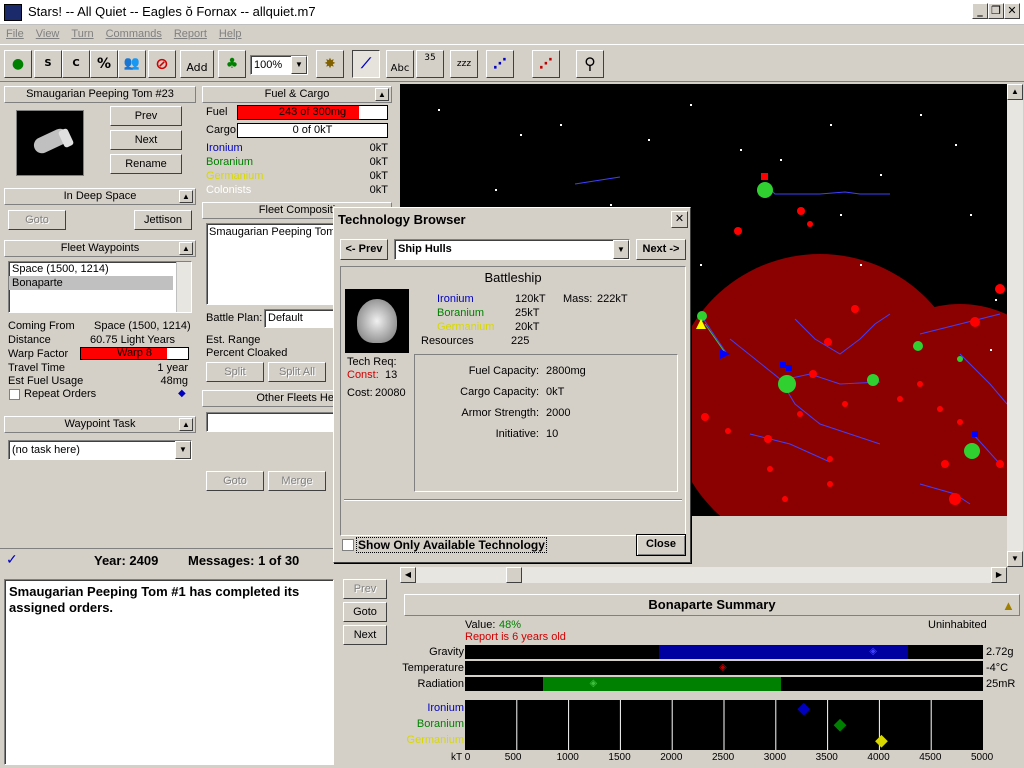 The height and width of the screenshot is (768, 1024). What do you see at coordinates (980, 11) in the screenshot?
I see `minimize-button: _` at bounding box center [980, 11].